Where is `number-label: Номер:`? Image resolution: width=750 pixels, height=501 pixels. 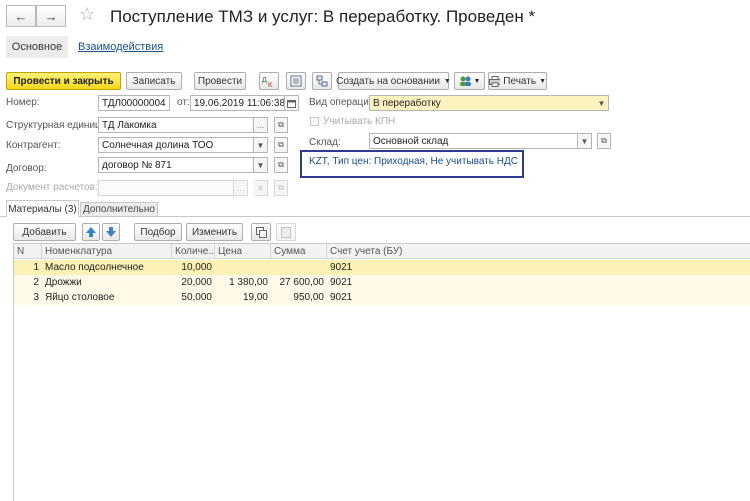 number-label: Номер: is located at coordinates (23, 102).